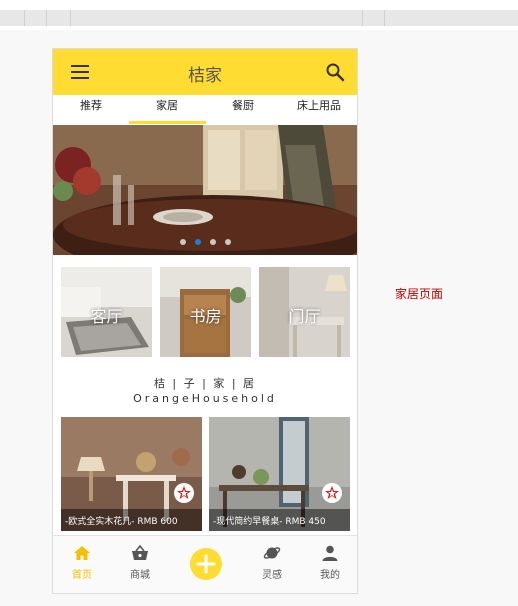 This screenshot has width=518, height=606. Describe the element at coordinates (330, 553) in the screenshot. I see `user-icon` at that location.